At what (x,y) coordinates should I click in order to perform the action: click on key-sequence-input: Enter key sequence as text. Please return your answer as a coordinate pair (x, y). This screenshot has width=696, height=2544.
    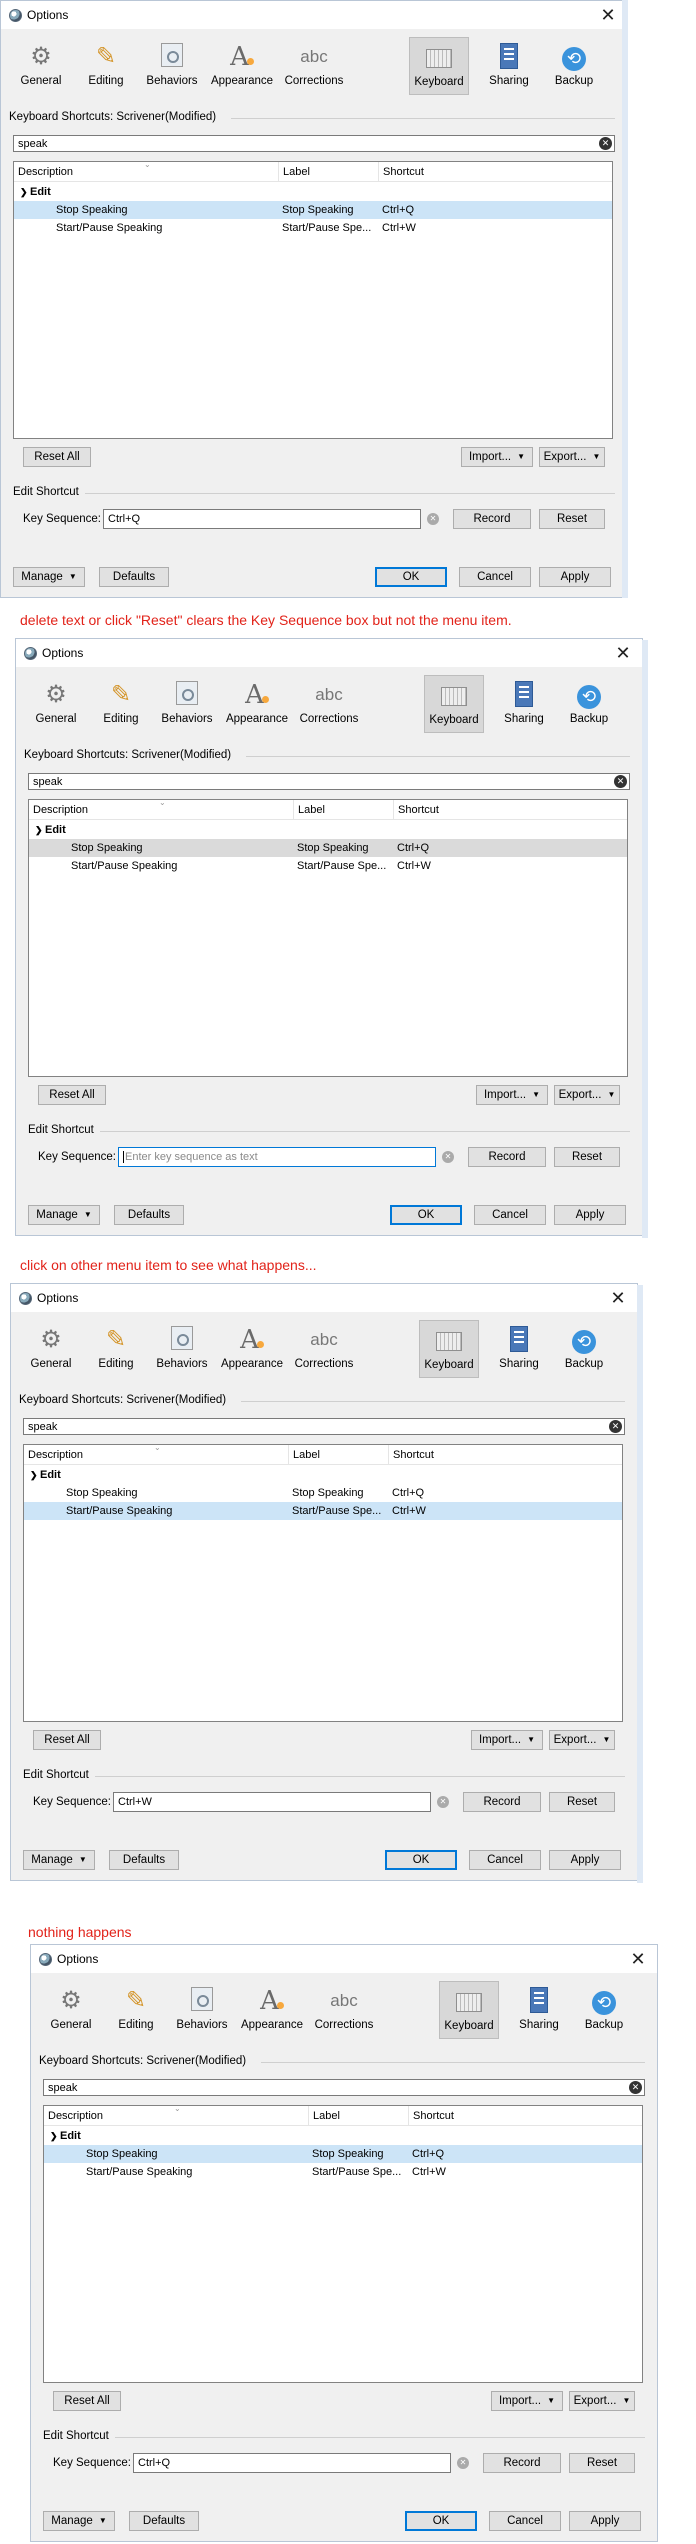
    Looking at the image, I should click on (277, 1157).